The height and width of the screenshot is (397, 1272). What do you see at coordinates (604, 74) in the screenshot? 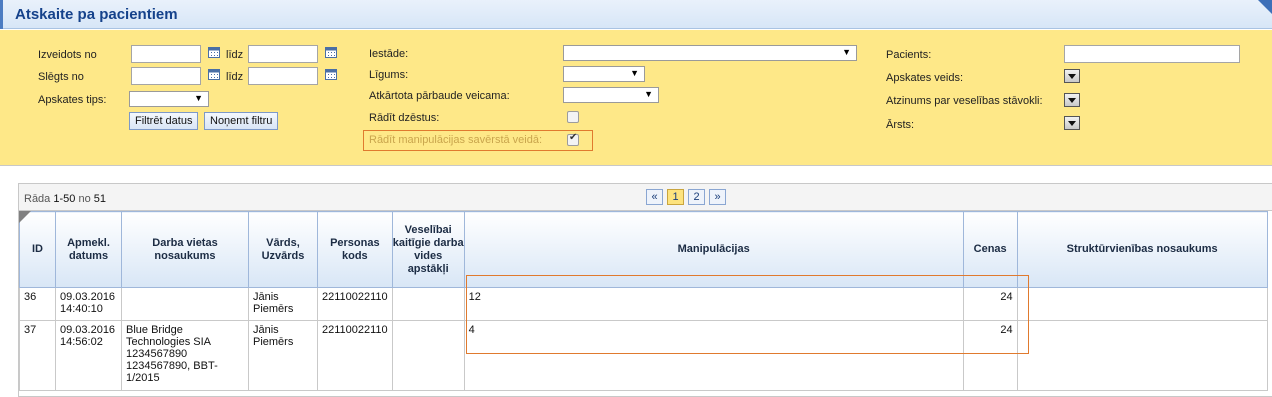
I see `ligums-select: ▼` at bounding box center [604, 74].